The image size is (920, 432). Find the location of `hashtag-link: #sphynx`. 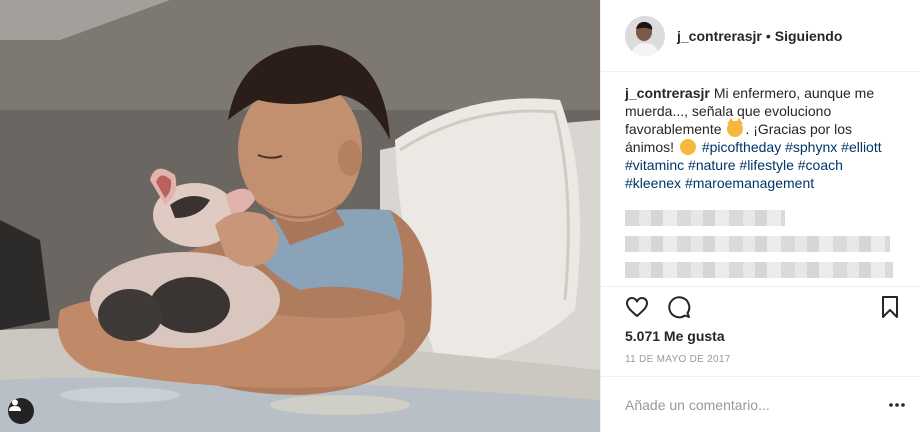

hashtag-link: #sphynx is located at coordinates (811, 147).